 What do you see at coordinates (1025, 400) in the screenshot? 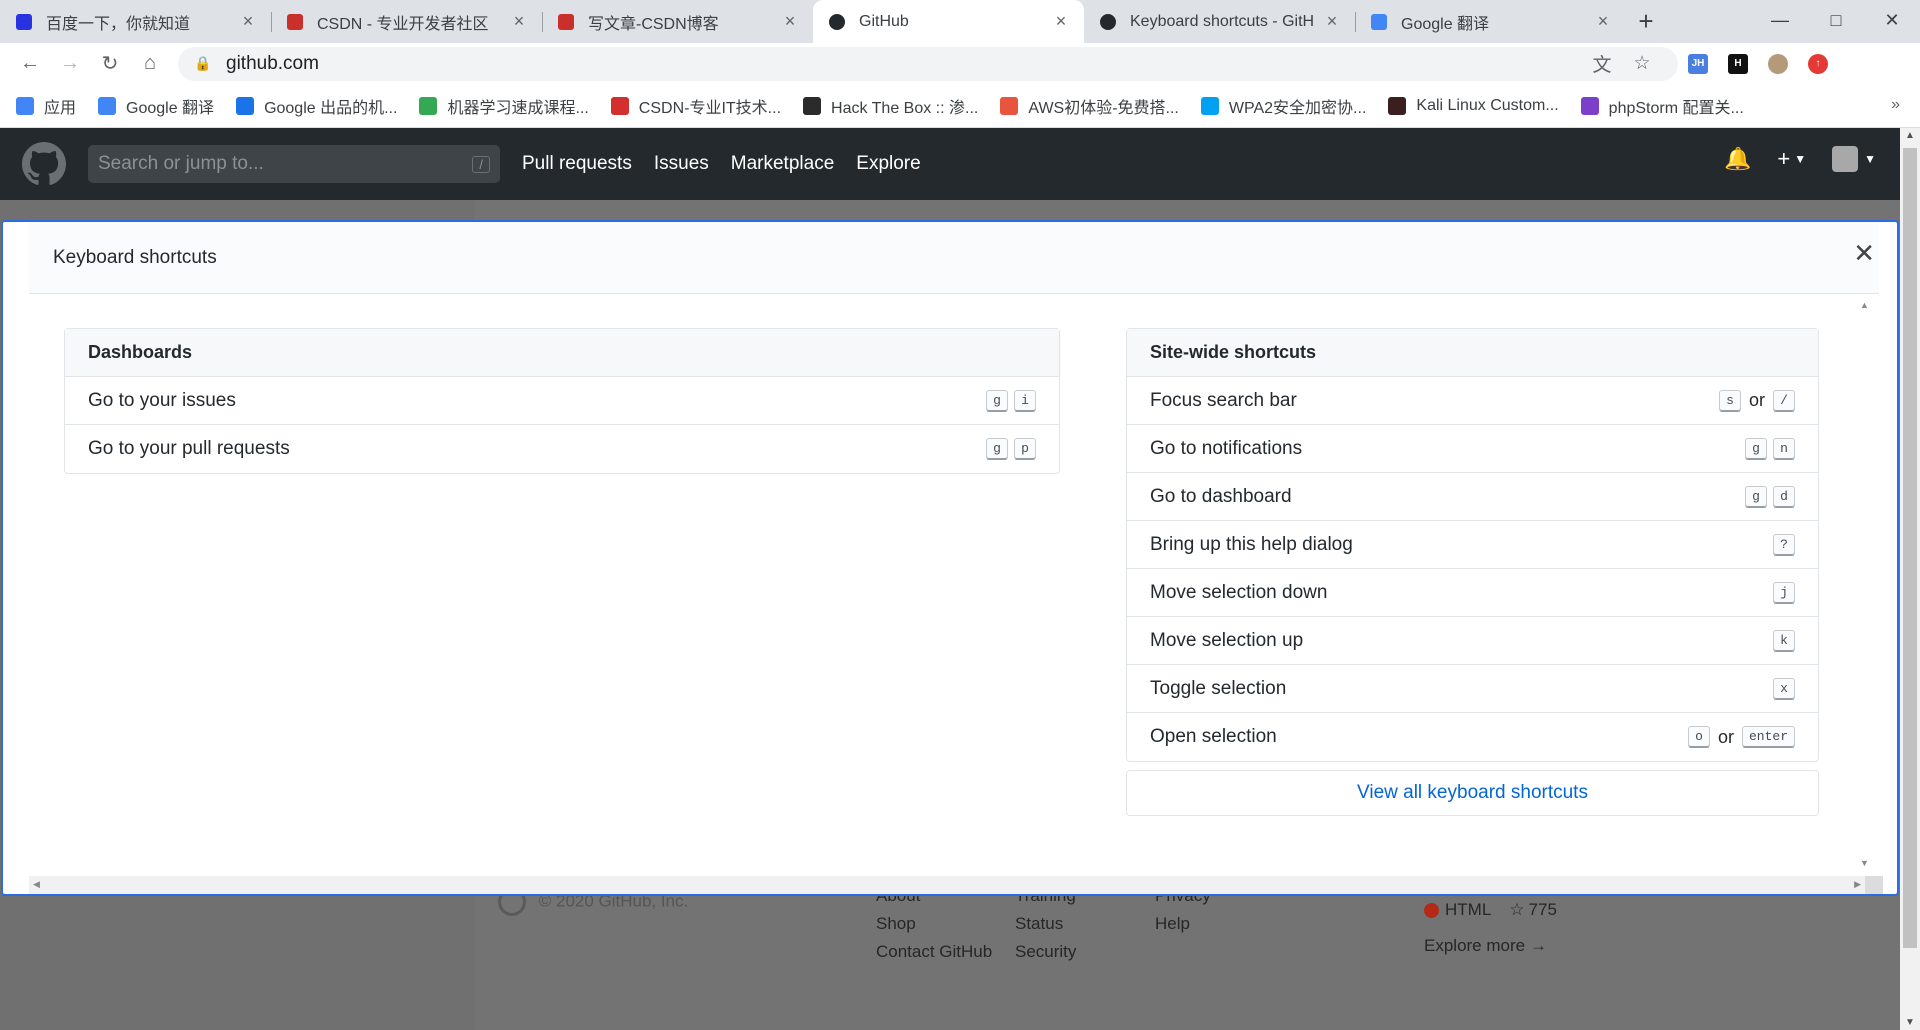
I see `key-cap: i` at bounding box center [1025, 400].